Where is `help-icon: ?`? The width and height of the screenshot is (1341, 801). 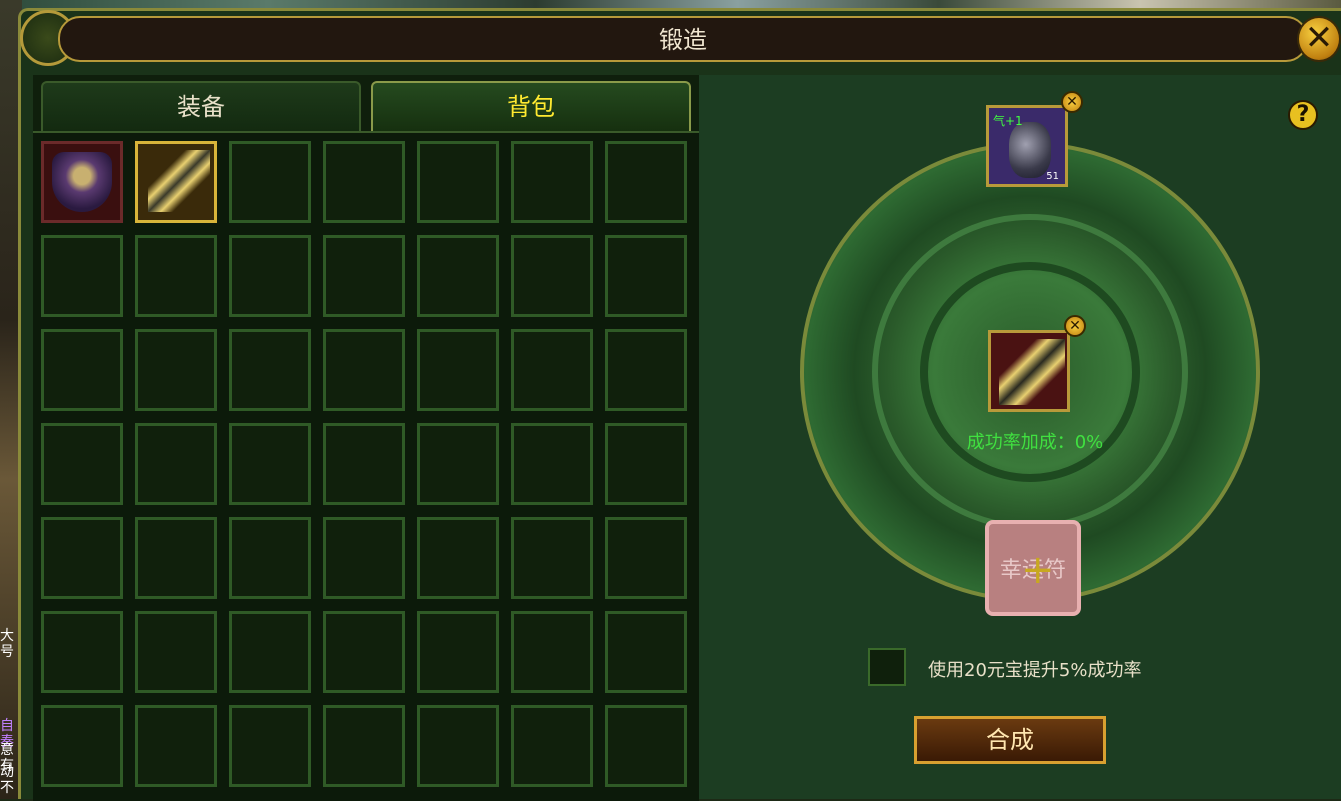 help-icon: ? is located at coordinates (1303, 115).